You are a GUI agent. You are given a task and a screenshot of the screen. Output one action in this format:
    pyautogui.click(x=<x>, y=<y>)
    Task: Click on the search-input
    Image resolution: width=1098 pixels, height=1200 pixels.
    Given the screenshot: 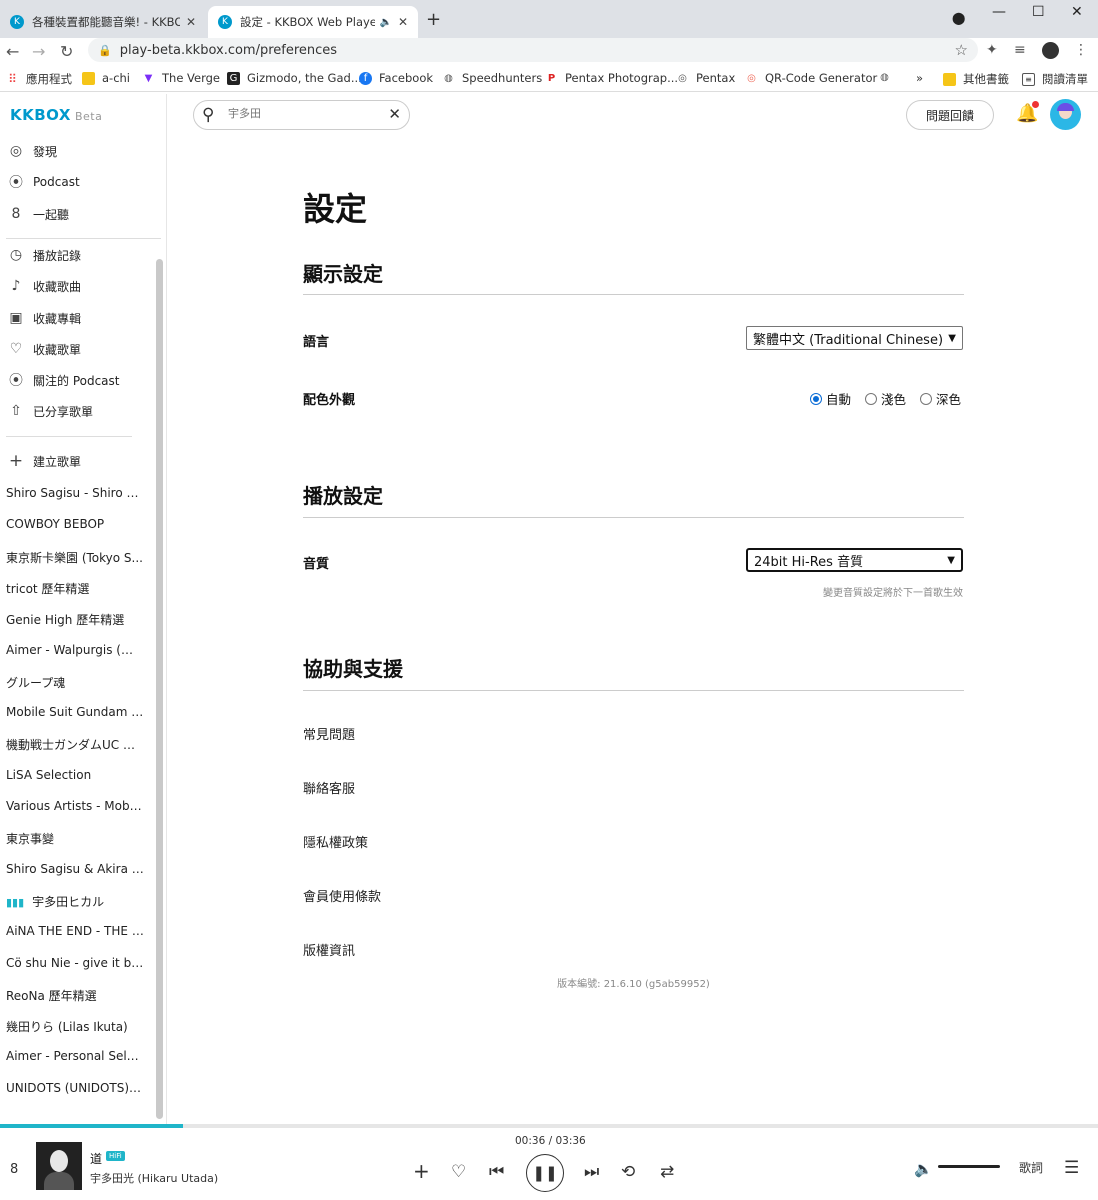 What is the action you would take?
    pyautogui.click(x=303, y=113)
    